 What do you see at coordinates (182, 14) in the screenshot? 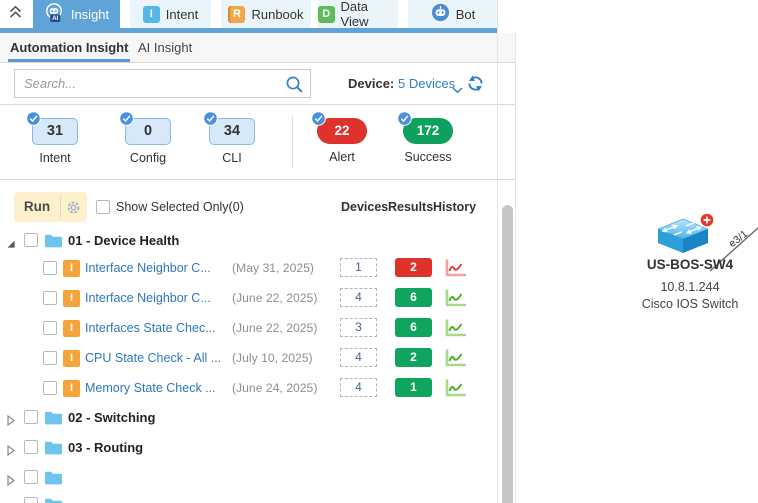
I see `tab-label: Intent` at bounding box center [182, 14].